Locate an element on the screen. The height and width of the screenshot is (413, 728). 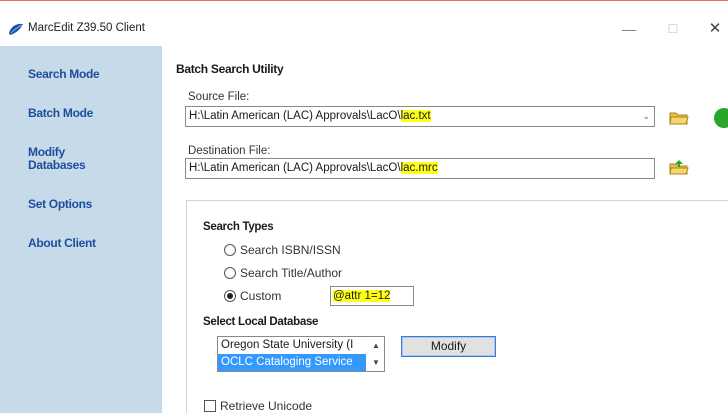
save-folder-icon is located at coordinates (679, 167).